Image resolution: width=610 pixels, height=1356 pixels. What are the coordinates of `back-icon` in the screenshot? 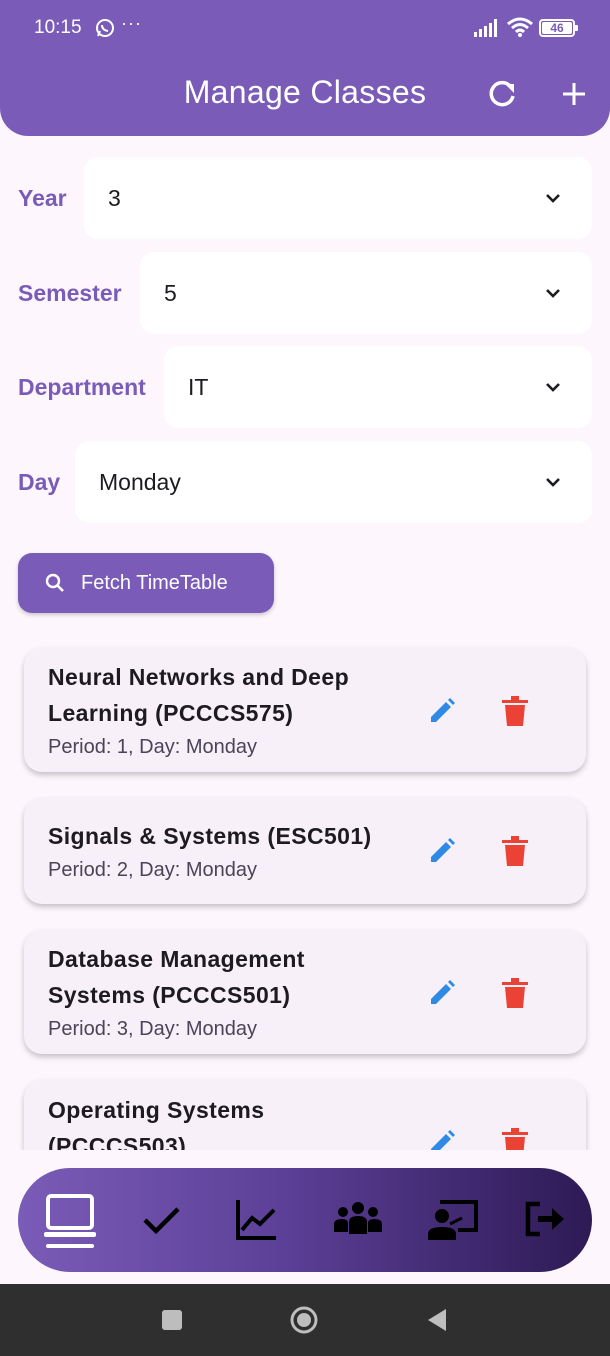 It's located at (438, 1320).